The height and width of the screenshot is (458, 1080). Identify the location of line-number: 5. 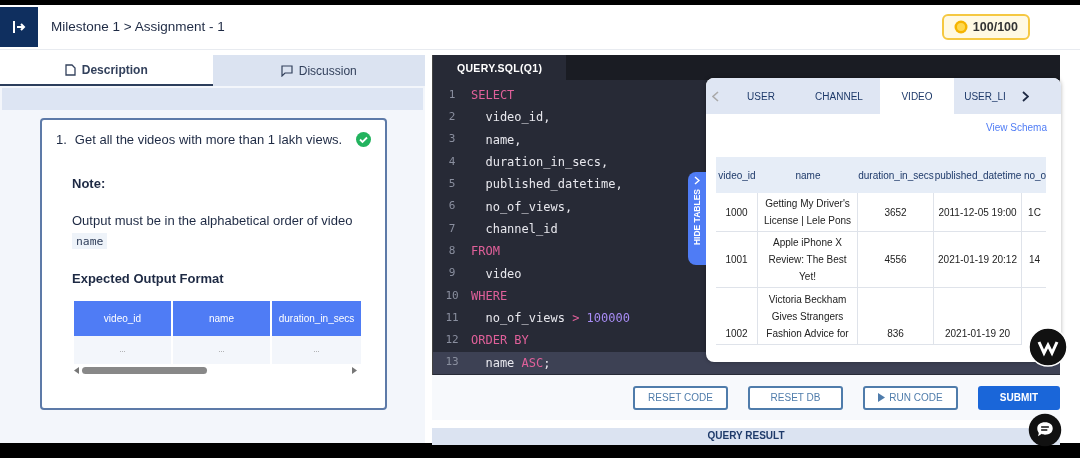
(452, 184).